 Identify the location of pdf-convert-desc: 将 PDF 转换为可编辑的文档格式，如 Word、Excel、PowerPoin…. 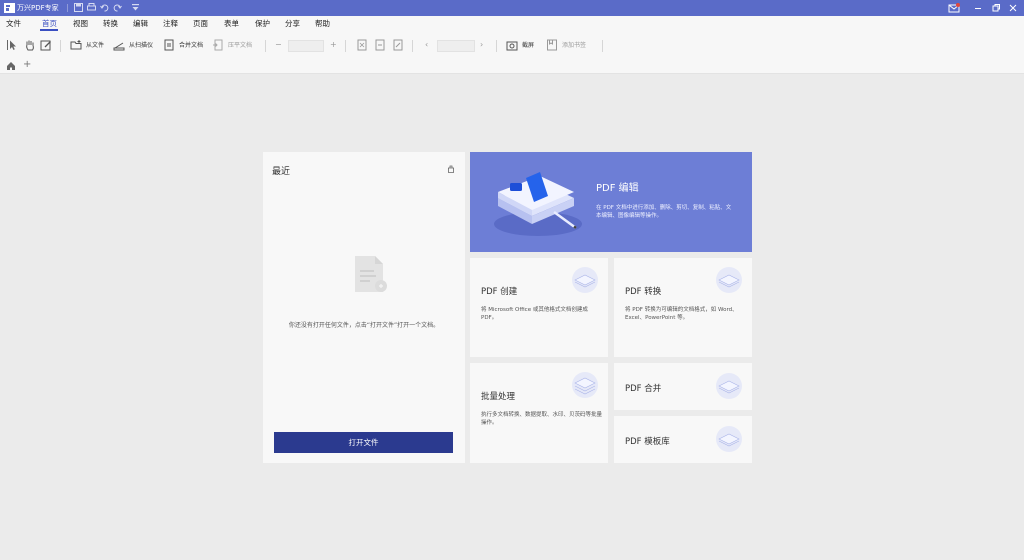
(681, 314).